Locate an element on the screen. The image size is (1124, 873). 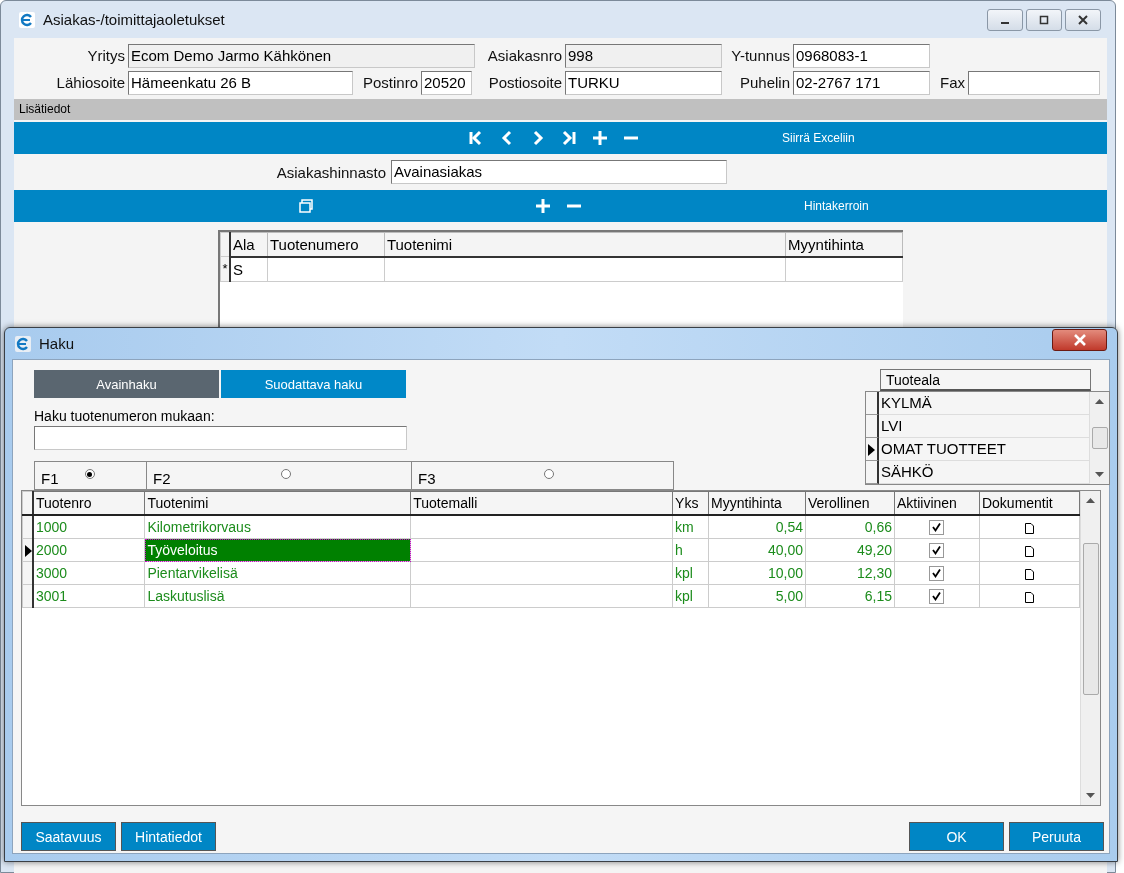
column-header: Ala is located at coordinates (249, 244).